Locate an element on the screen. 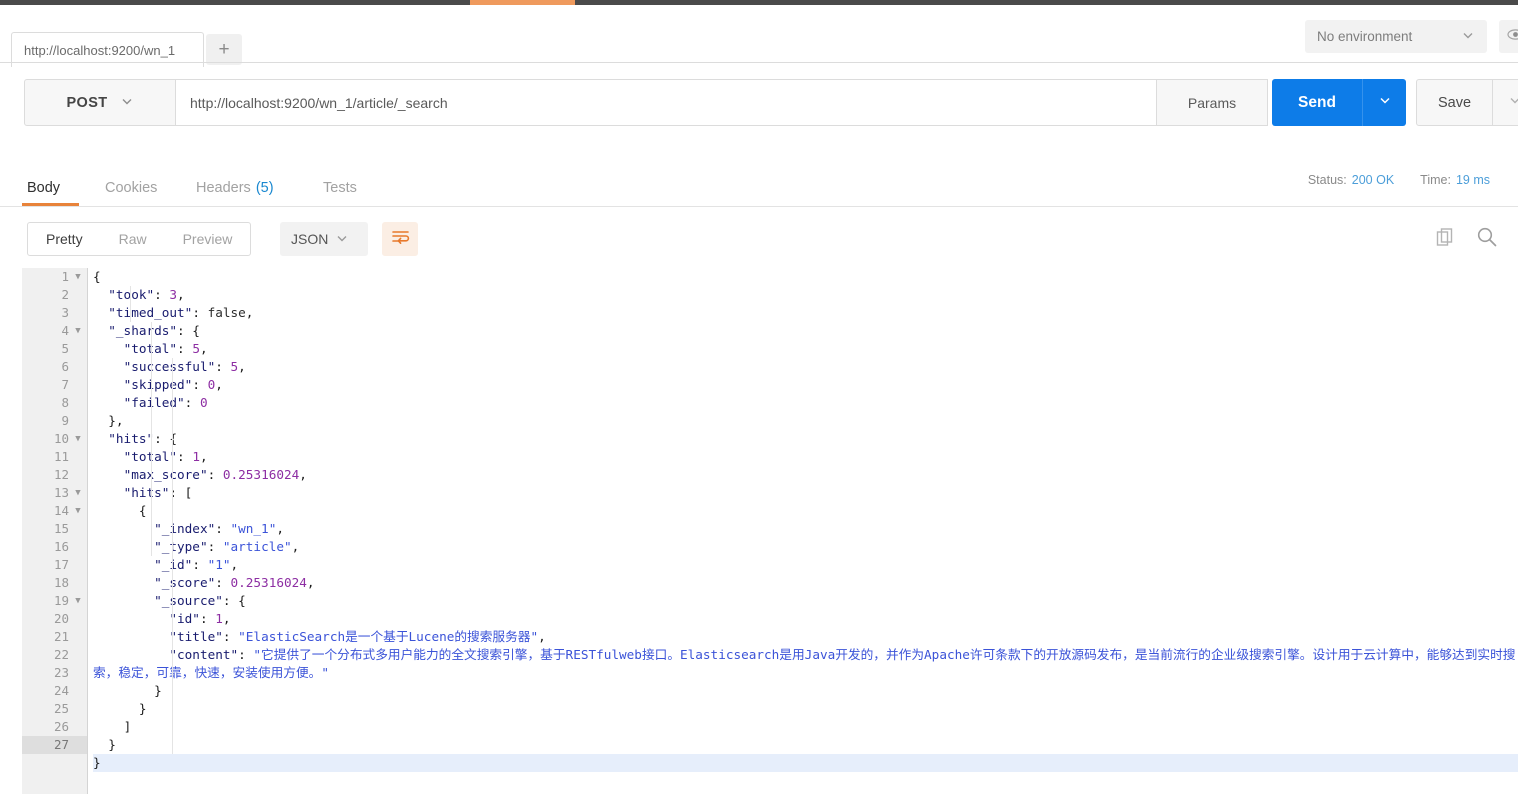 This screenshot has width=1518, height=794. gutter-line-12: 12 is located at coordinates (61, 474).